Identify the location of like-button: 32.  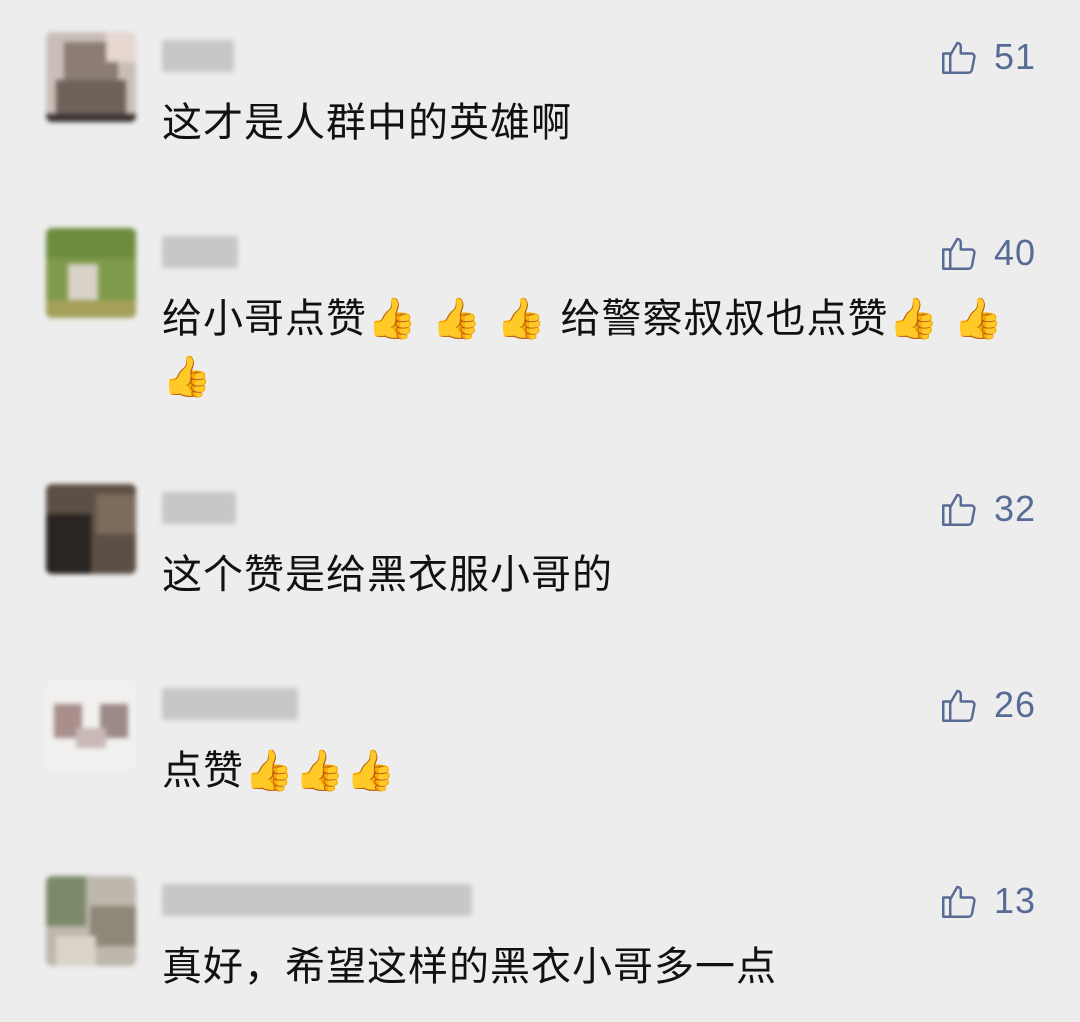
(987, 509).